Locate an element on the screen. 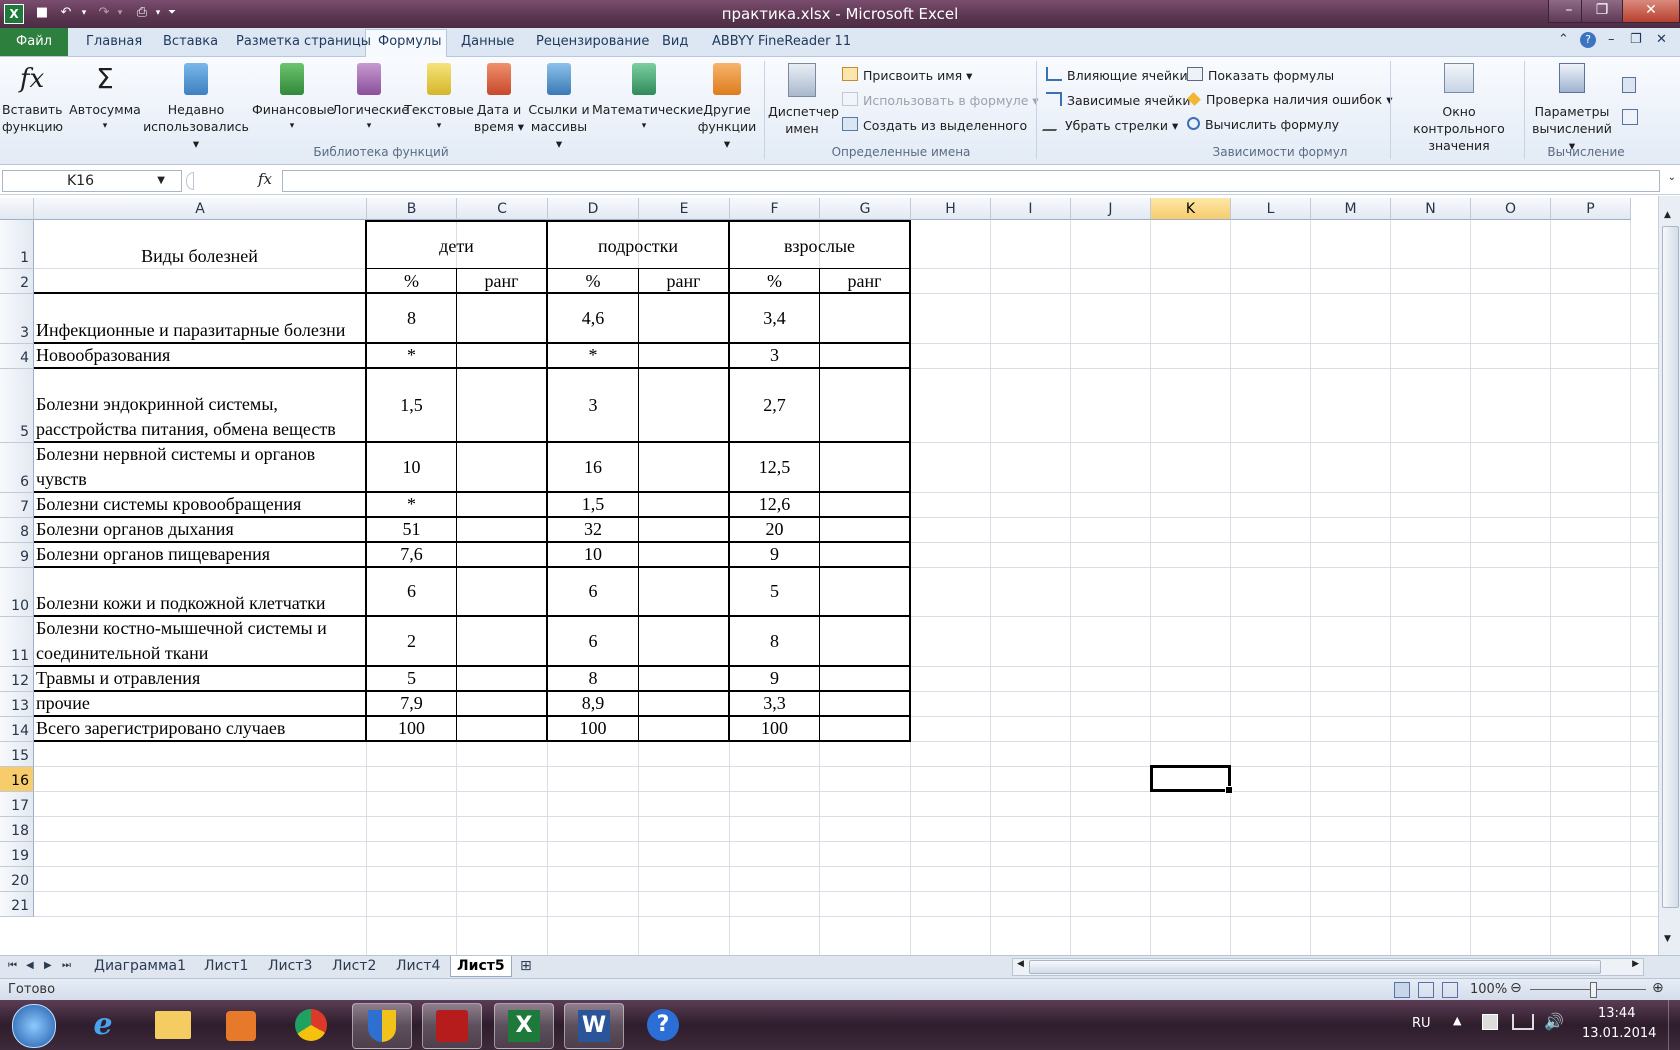 This screenshot has width=1680, height=1050. watch-window-button: Окно контрольного значения is located at coordinates (1459, 108).